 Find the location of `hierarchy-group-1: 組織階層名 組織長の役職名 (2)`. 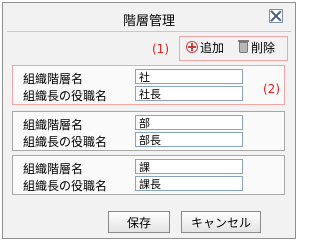

hierarchy-group-1: 組織階層名 組織長の役職名 (2) is located at coordinates (148, 85).